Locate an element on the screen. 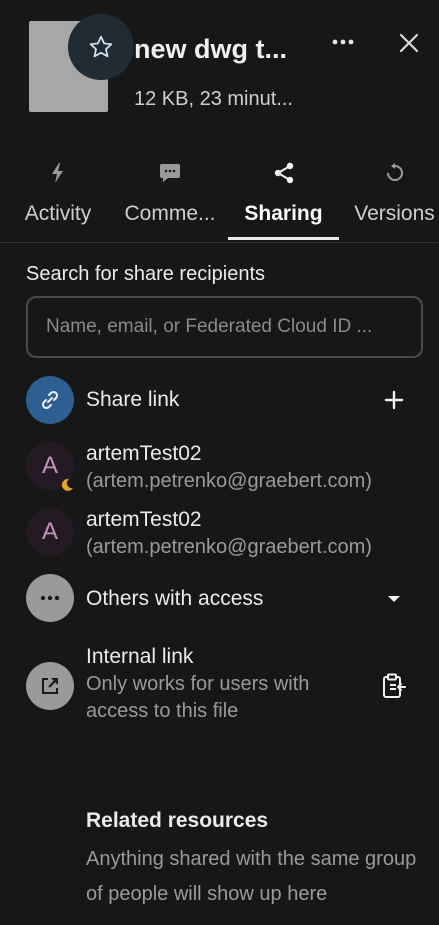  others-expand-button is located at coordinates (394, 599).